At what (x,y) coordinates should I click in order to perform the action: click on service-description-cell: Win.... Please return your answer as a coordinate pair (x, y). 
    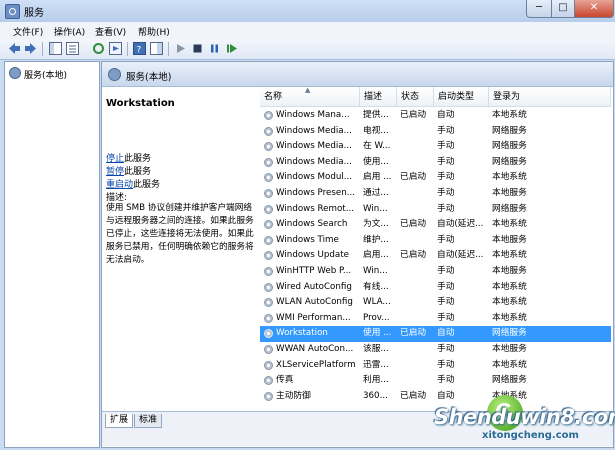
    Looking at the image, I should click on (375, 208).